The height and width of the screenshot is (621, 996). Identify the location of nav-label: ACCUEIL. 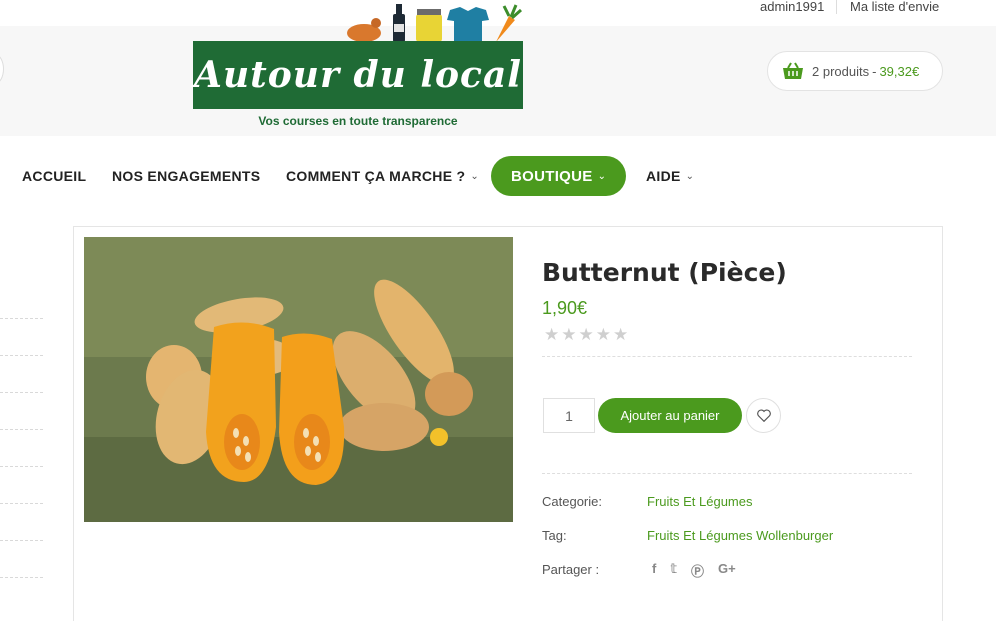
(54, 176).